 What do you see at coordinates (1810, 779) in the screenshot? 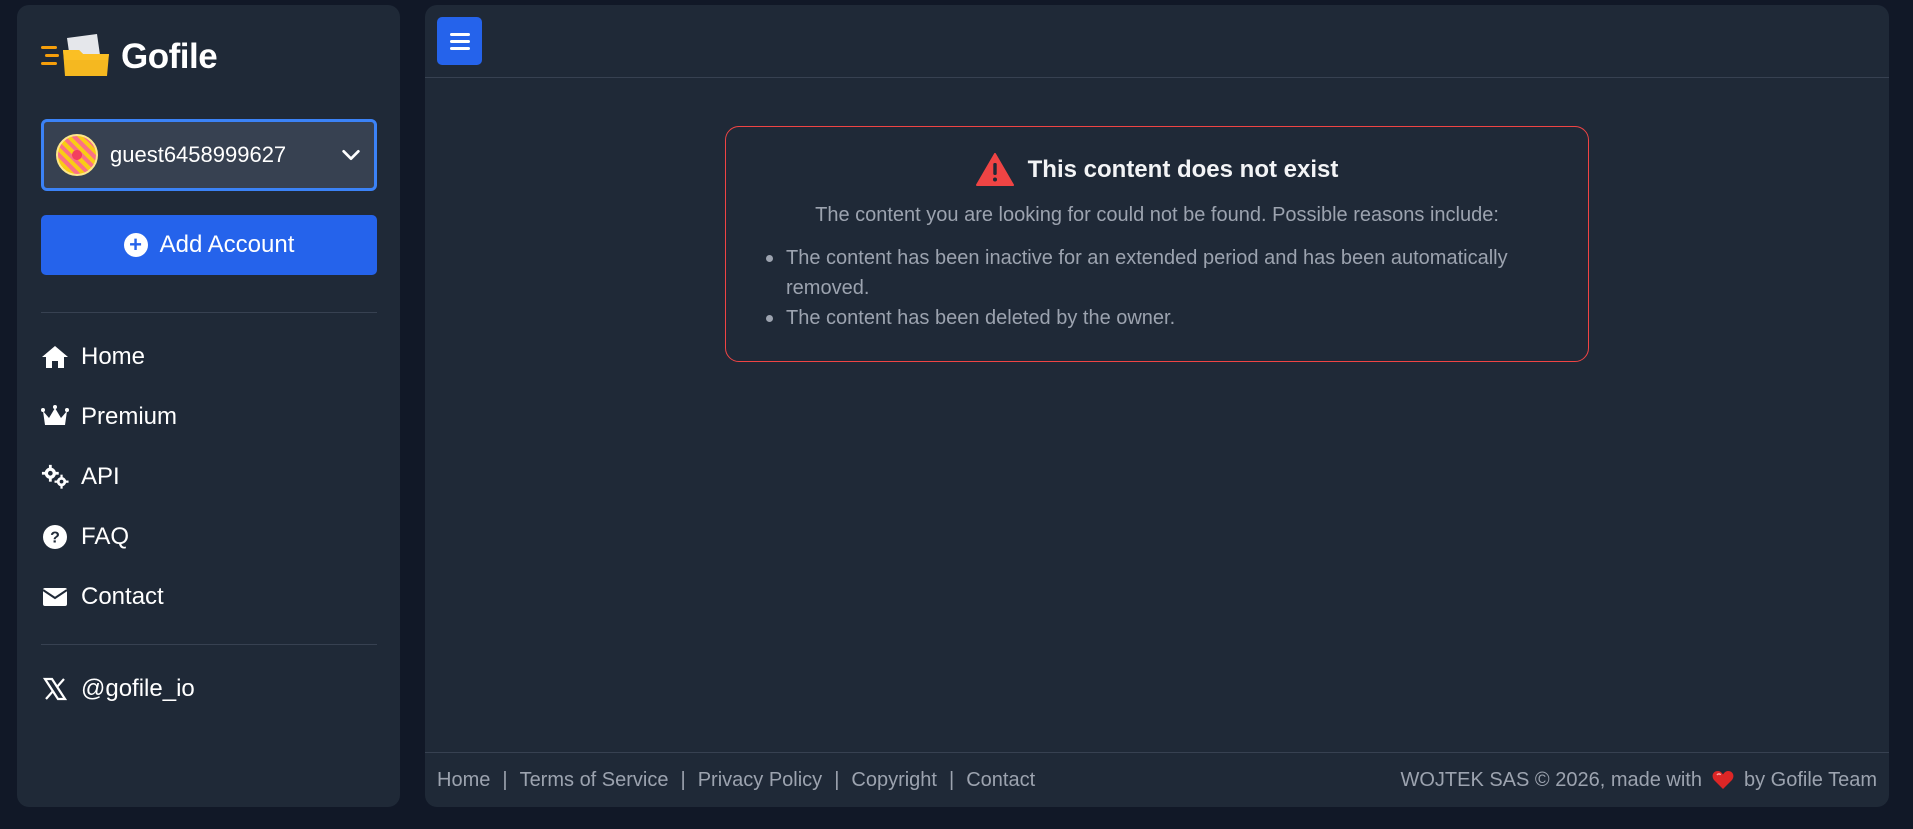
I see `copyright-suffix: by Gofile Team` at bounding box center [1810, 779].